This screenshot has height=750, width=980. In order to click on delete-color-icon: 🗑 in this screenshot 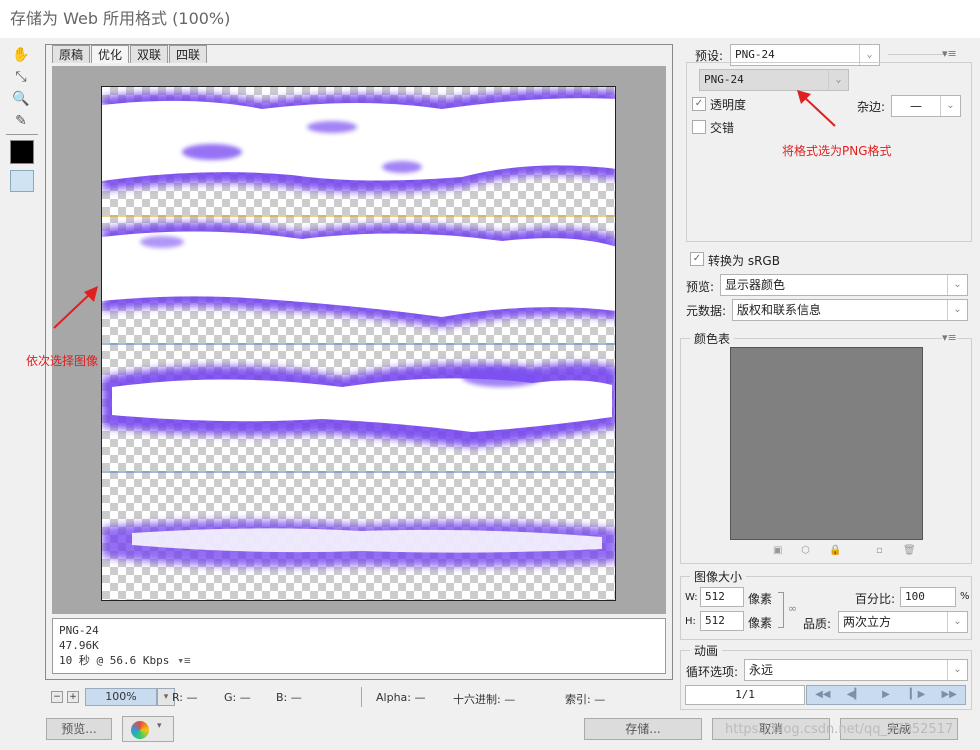, I will do `click(909, 550)`.